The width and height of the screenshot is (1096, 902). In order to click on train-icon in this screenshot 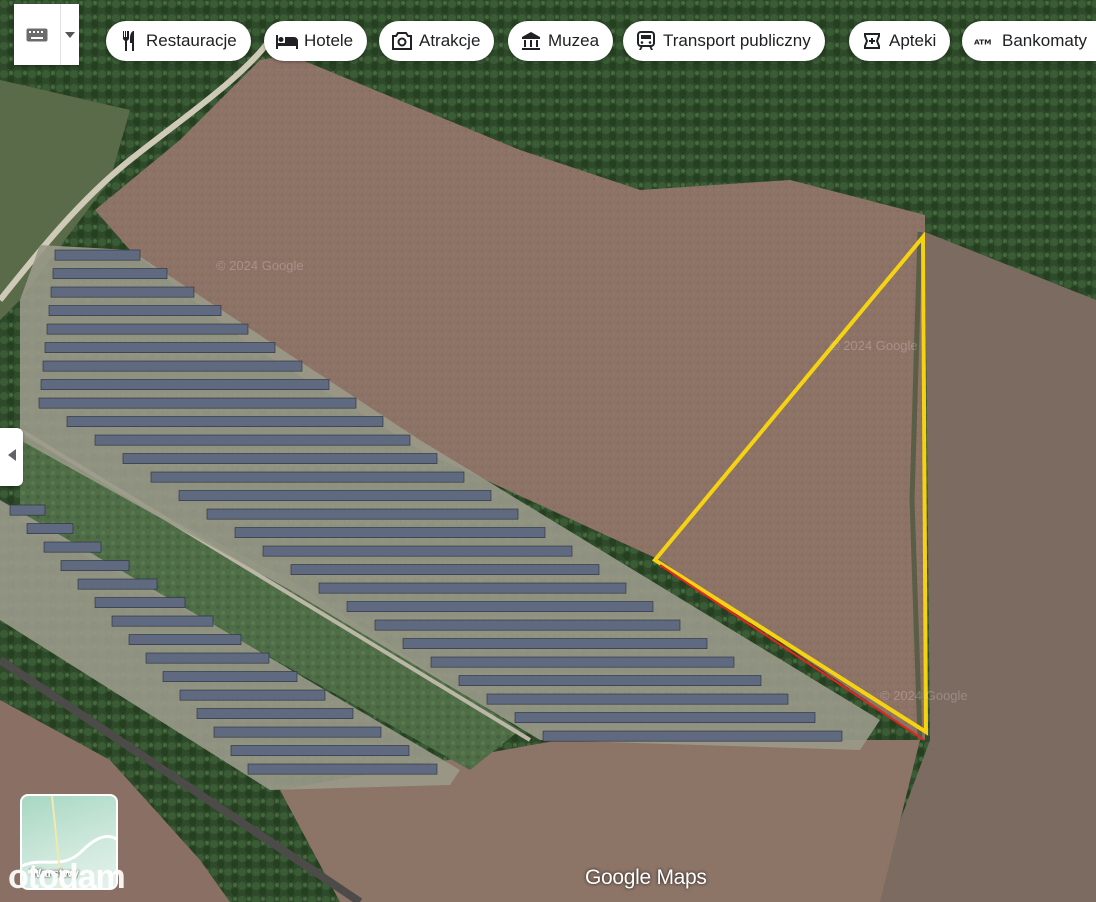, I will do `click(646, 41)`.